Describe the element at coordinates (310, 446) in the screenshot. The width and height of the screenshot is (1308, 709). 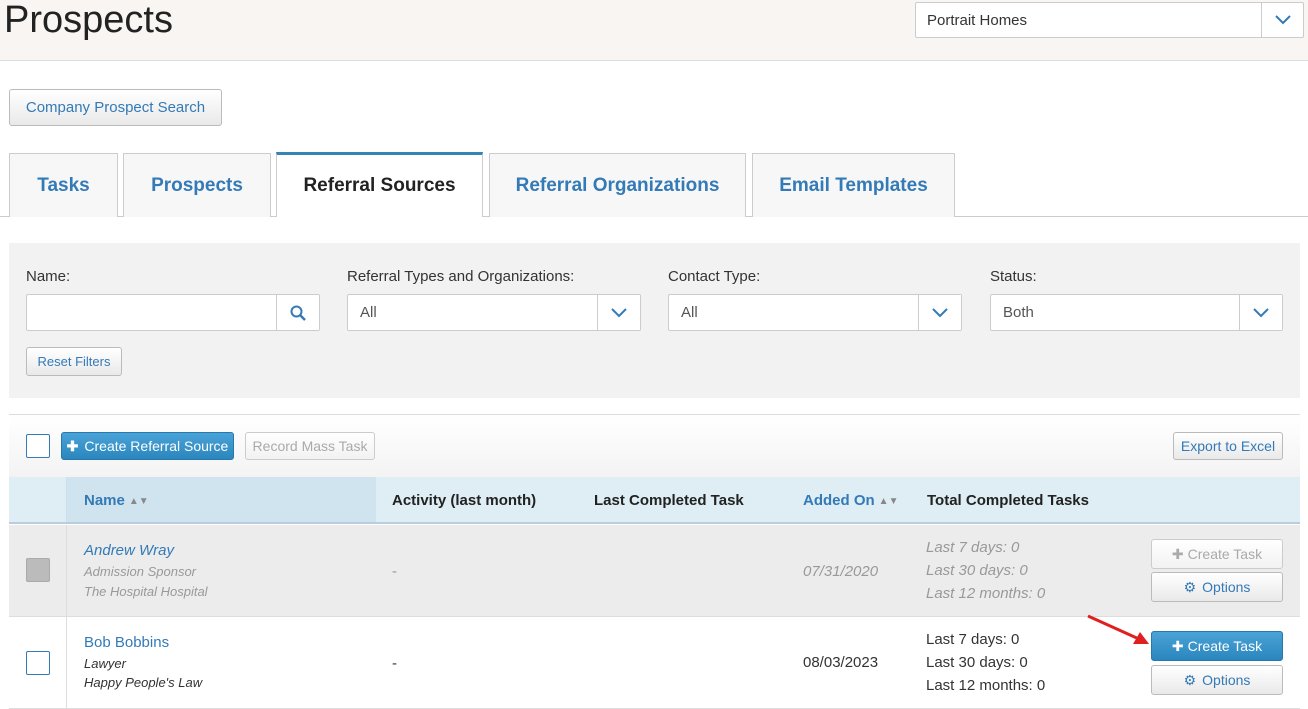
I see `record-mass-task-button: Record Mass Task` at that location.